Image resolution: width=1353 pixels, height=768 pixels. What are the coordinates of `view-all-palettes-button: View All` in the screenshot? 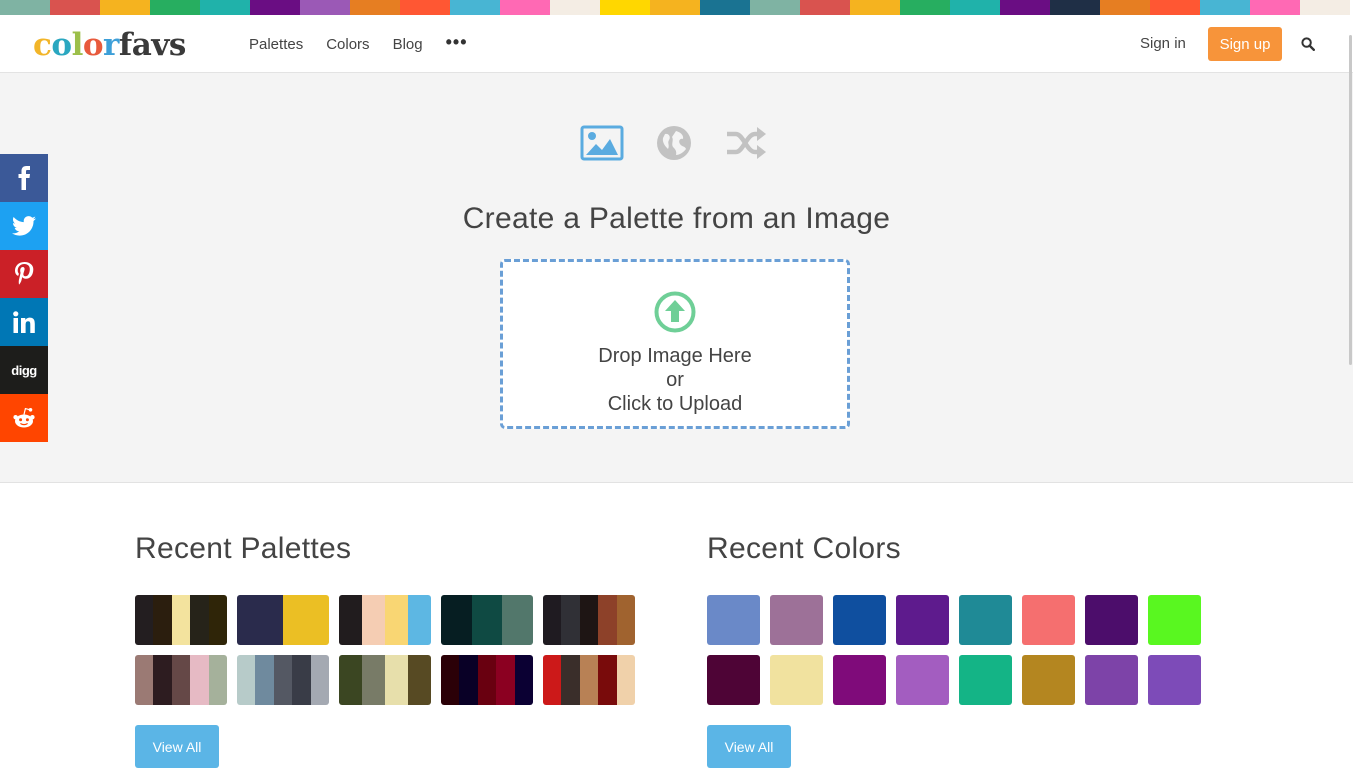 It's located at (177, 746).